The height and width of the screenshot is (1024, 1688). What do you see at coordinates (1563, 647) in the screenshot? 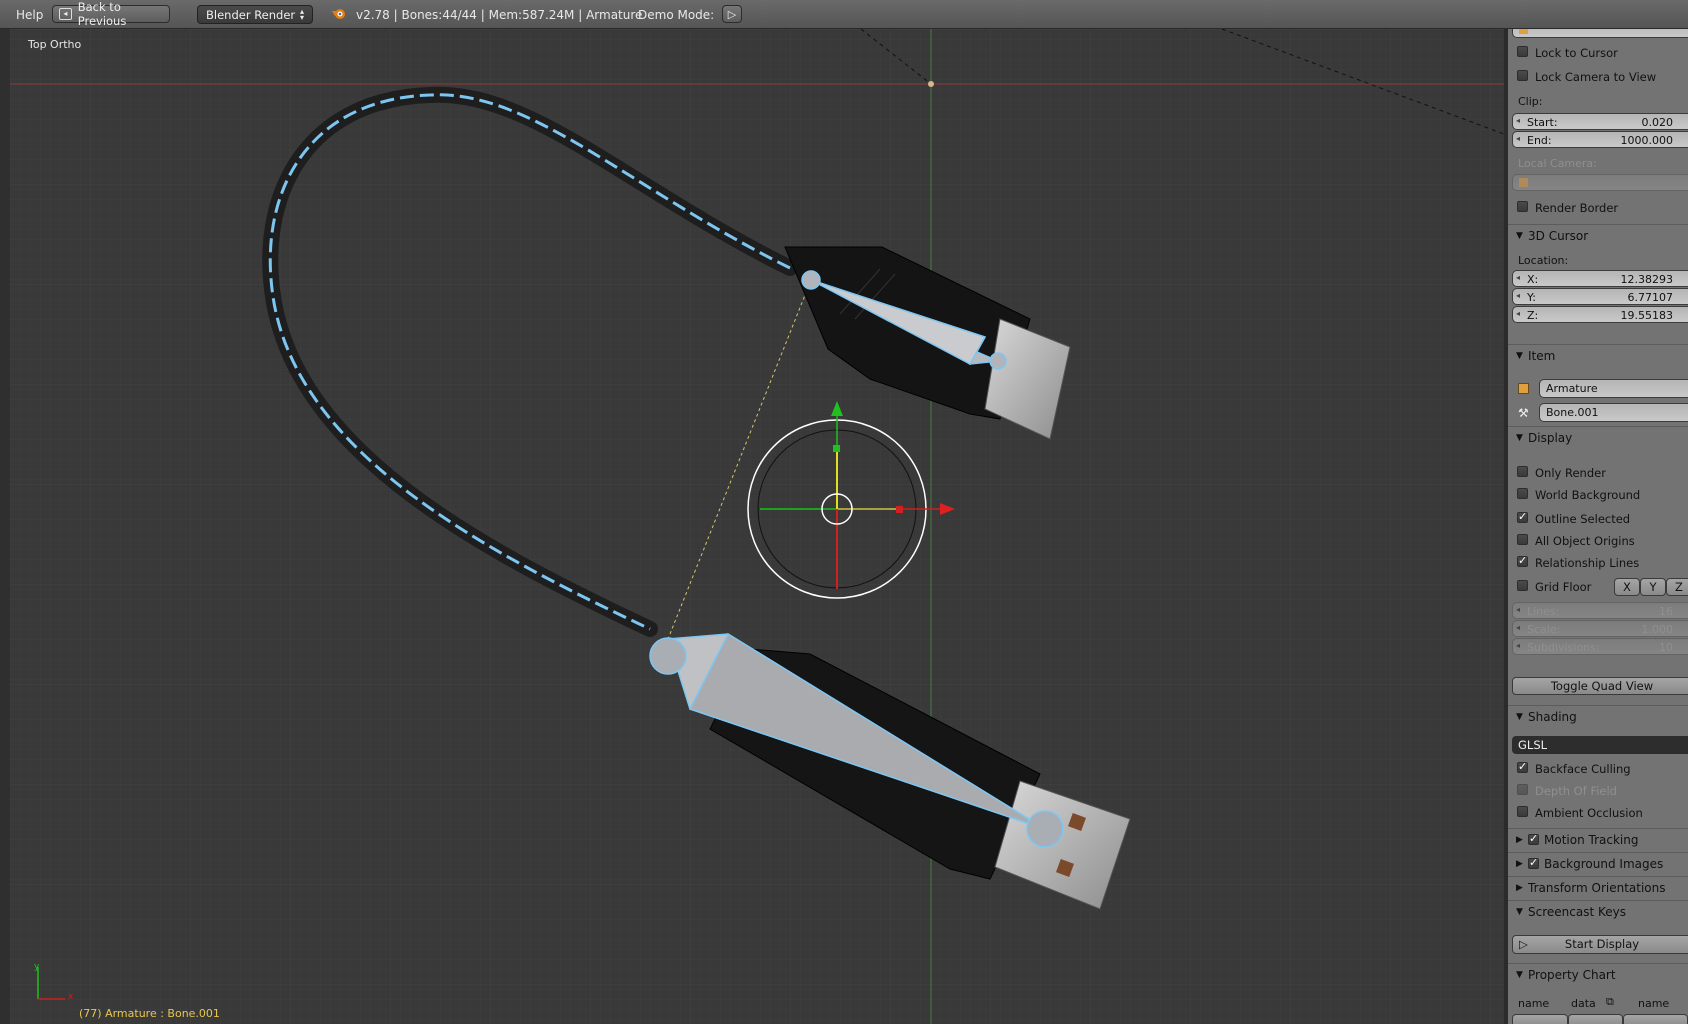
I see `grid-subdivisions-label: Subdivisions:` at bounding box center [1563, 647].